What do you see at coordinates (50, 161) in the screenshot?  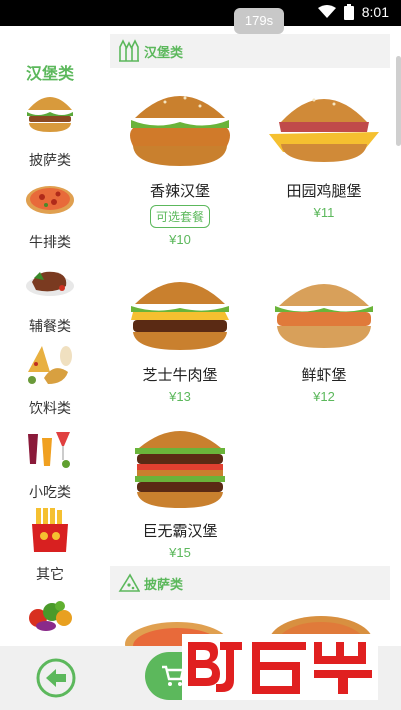 I see `category-label: 披萨类` at bounding box center [50, 161].